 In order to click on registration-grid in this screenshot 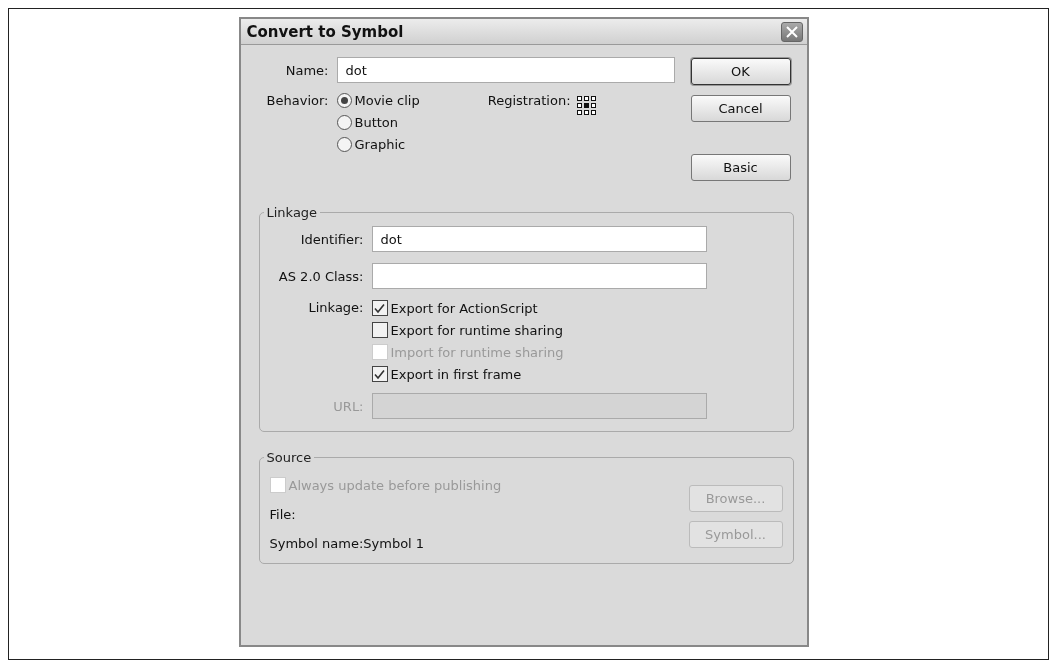, I will do `click(586, 105)`.